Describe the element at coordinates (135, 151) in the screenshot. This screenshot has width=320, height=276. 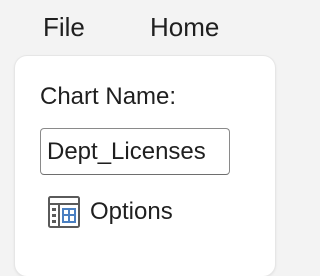
I see `chart-name-input` at that location.